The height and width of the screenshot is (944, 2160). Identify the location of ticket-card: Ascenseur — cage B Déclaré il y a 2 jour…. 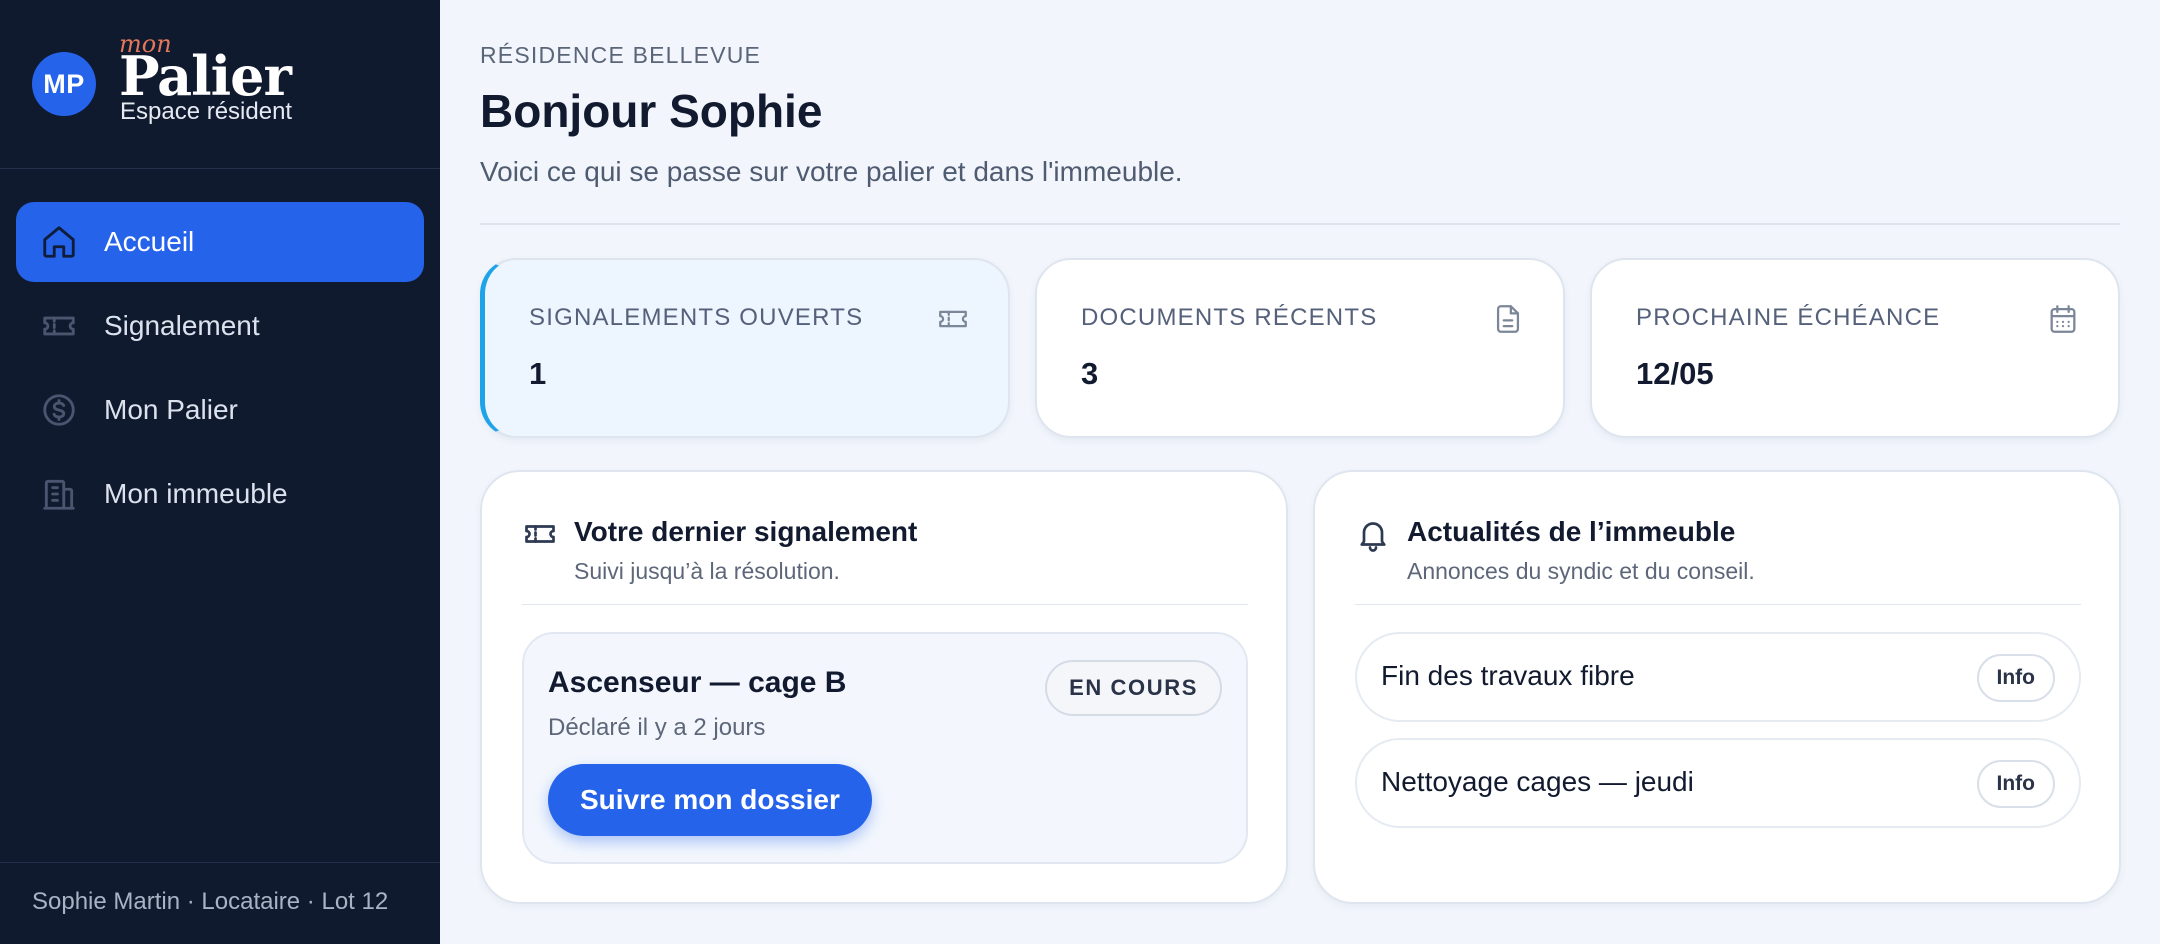
(885, 748).